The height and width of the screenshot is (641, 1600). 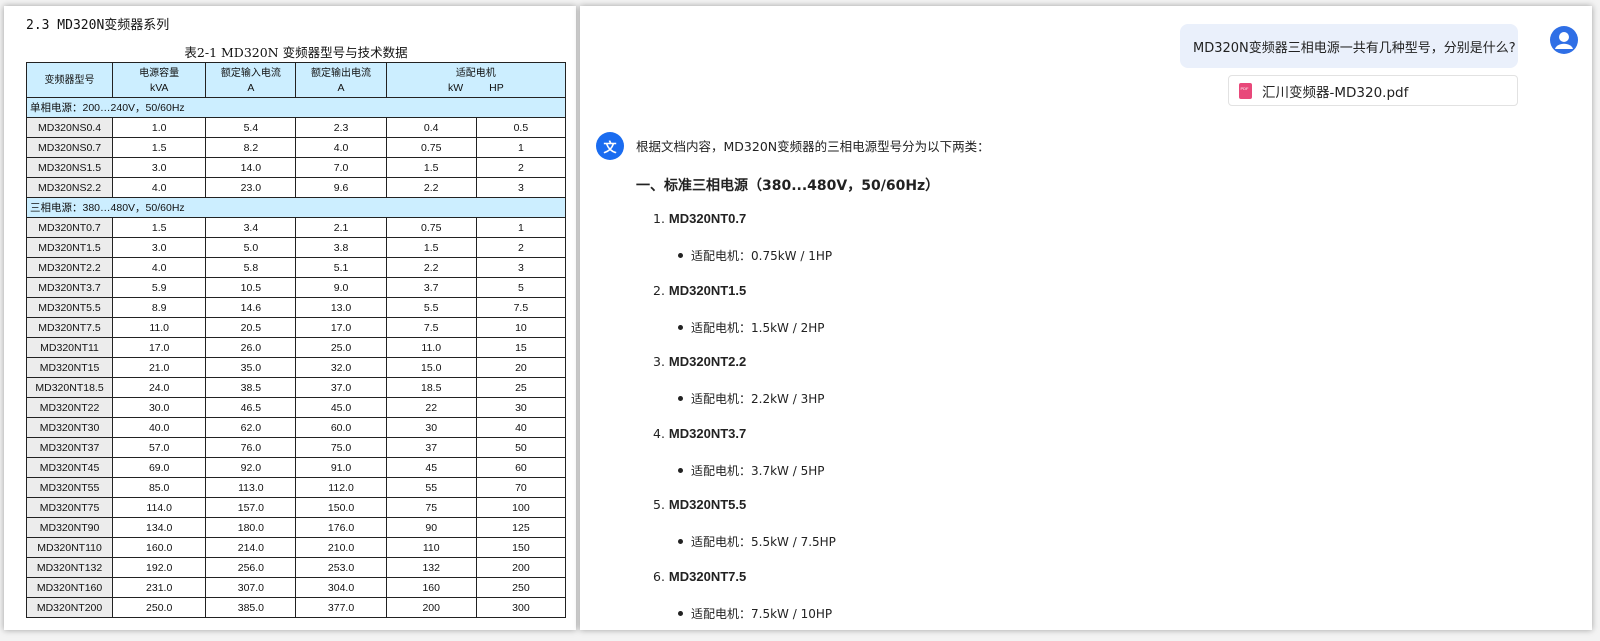 What do you see at coordinates (521, 527) in the screenshot?
I see `table-cell: 125` at bounding box center [521, 527].